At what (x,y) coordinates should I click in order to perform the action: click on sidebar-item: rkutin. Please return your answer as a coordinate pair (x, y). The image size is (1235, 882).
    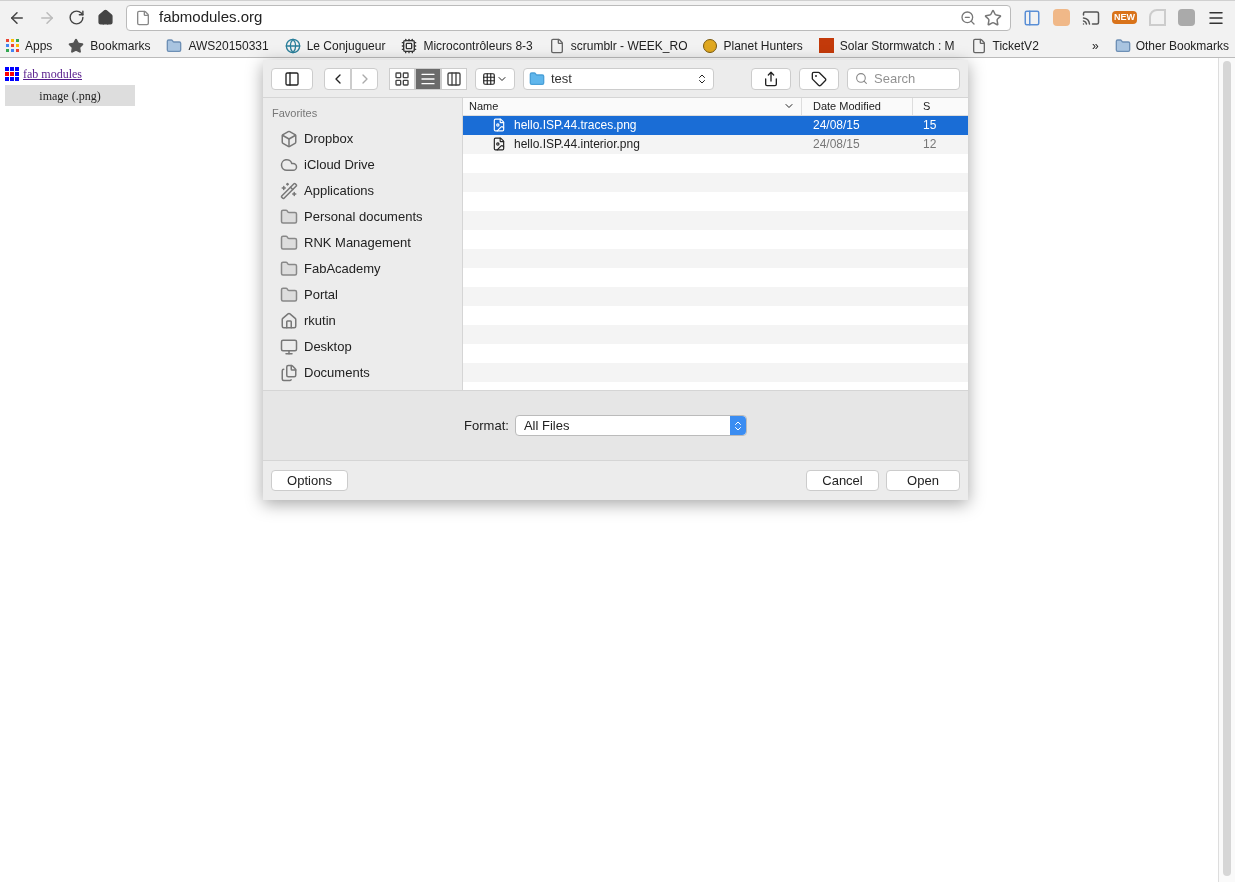
    Looking at the image, I should click on (367, 320).